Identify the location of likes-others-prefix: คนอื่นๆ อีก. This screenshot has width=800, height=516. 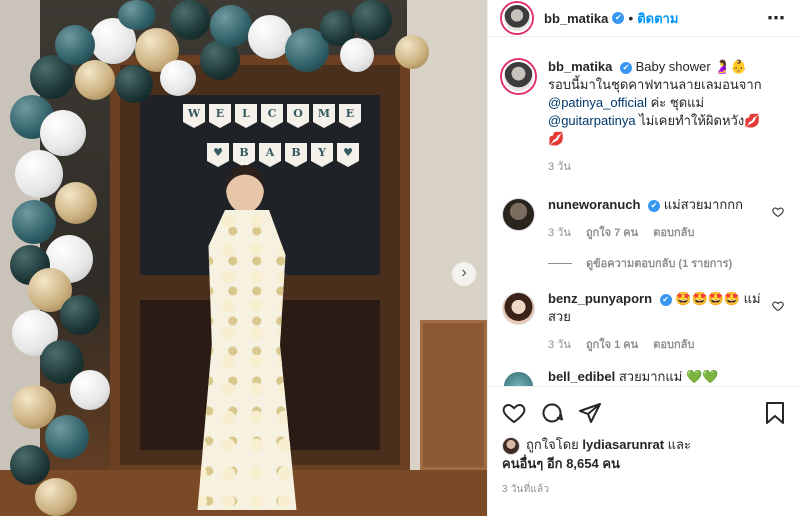
(532, 463).